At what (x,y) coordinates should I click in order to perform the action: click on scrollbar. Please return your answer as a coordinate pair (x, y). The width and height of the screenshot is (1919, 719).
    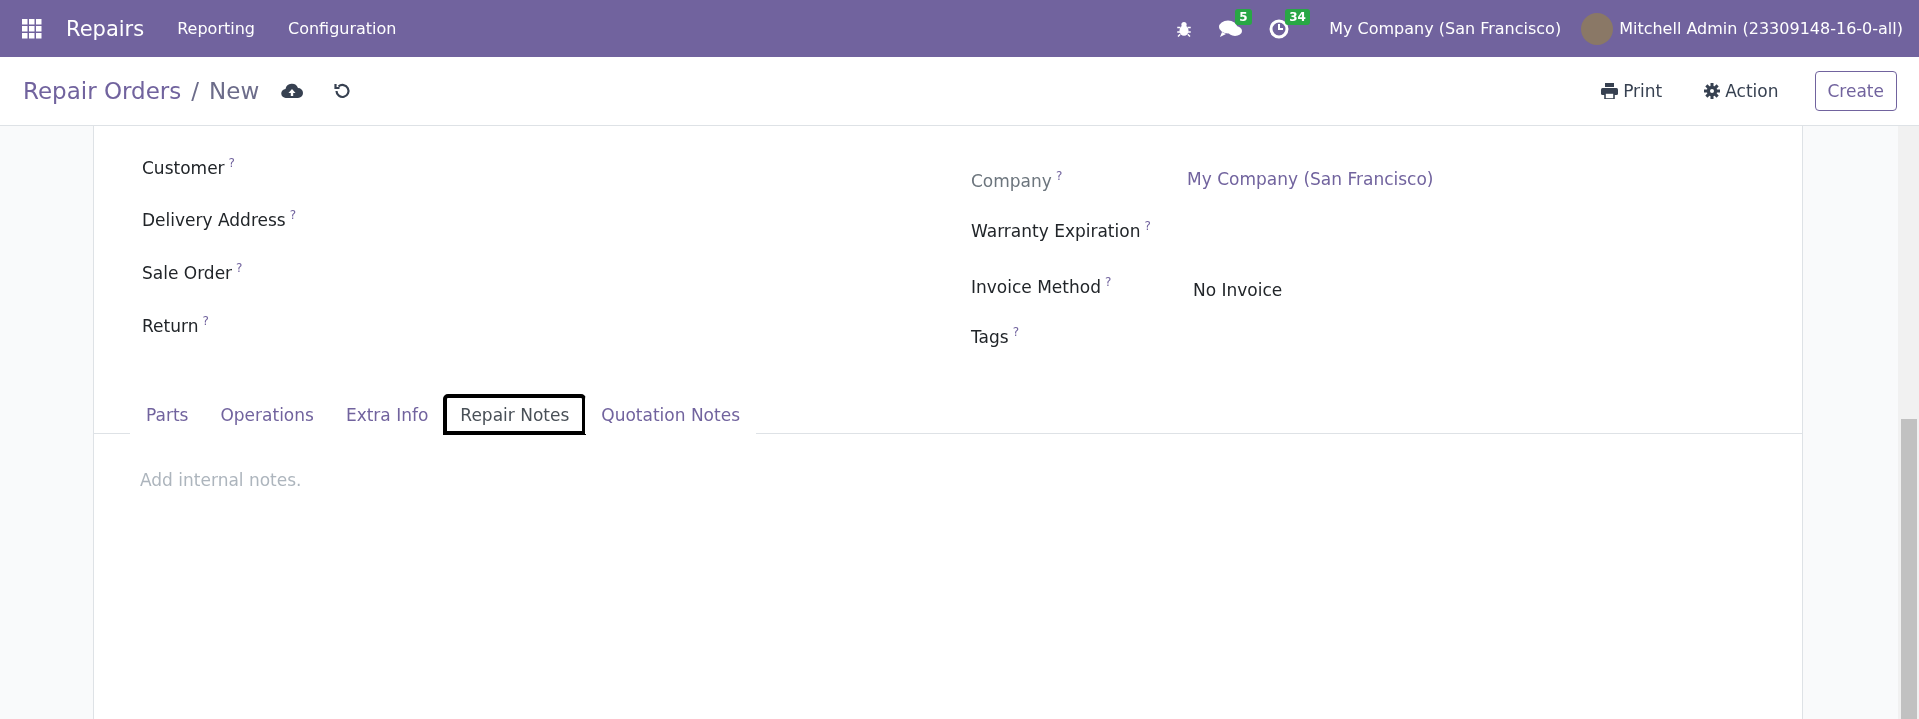
    Looking at the image, I should click on (1908, 422).